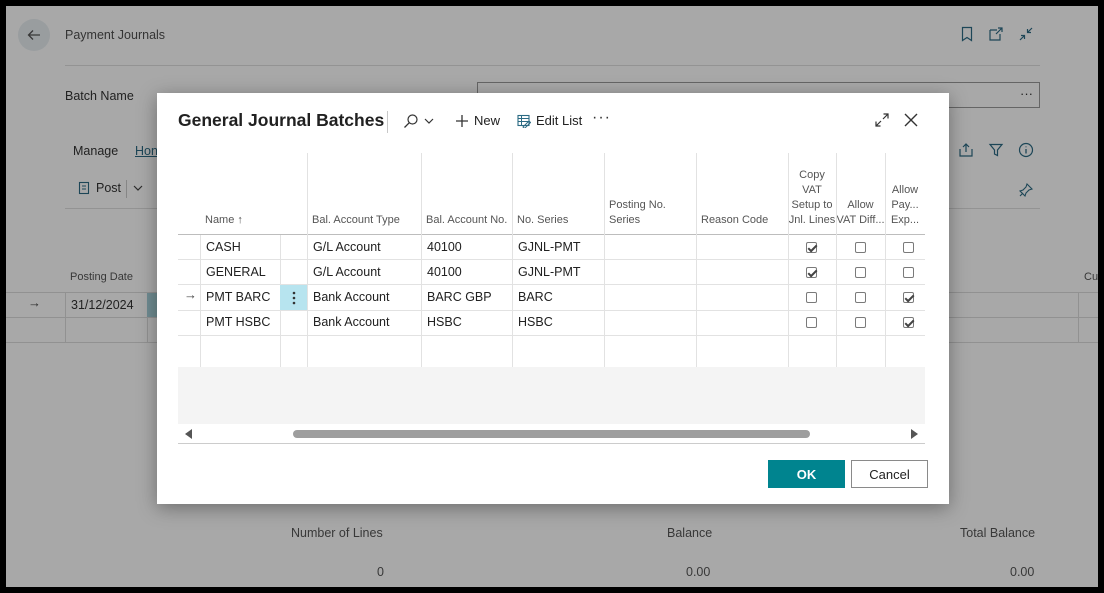 The image size is (1104, 593). What do you see at coordinates (233, 272) in the screenshot?
I see `name-cell: GENERAL` at bounding box center [233, 272].